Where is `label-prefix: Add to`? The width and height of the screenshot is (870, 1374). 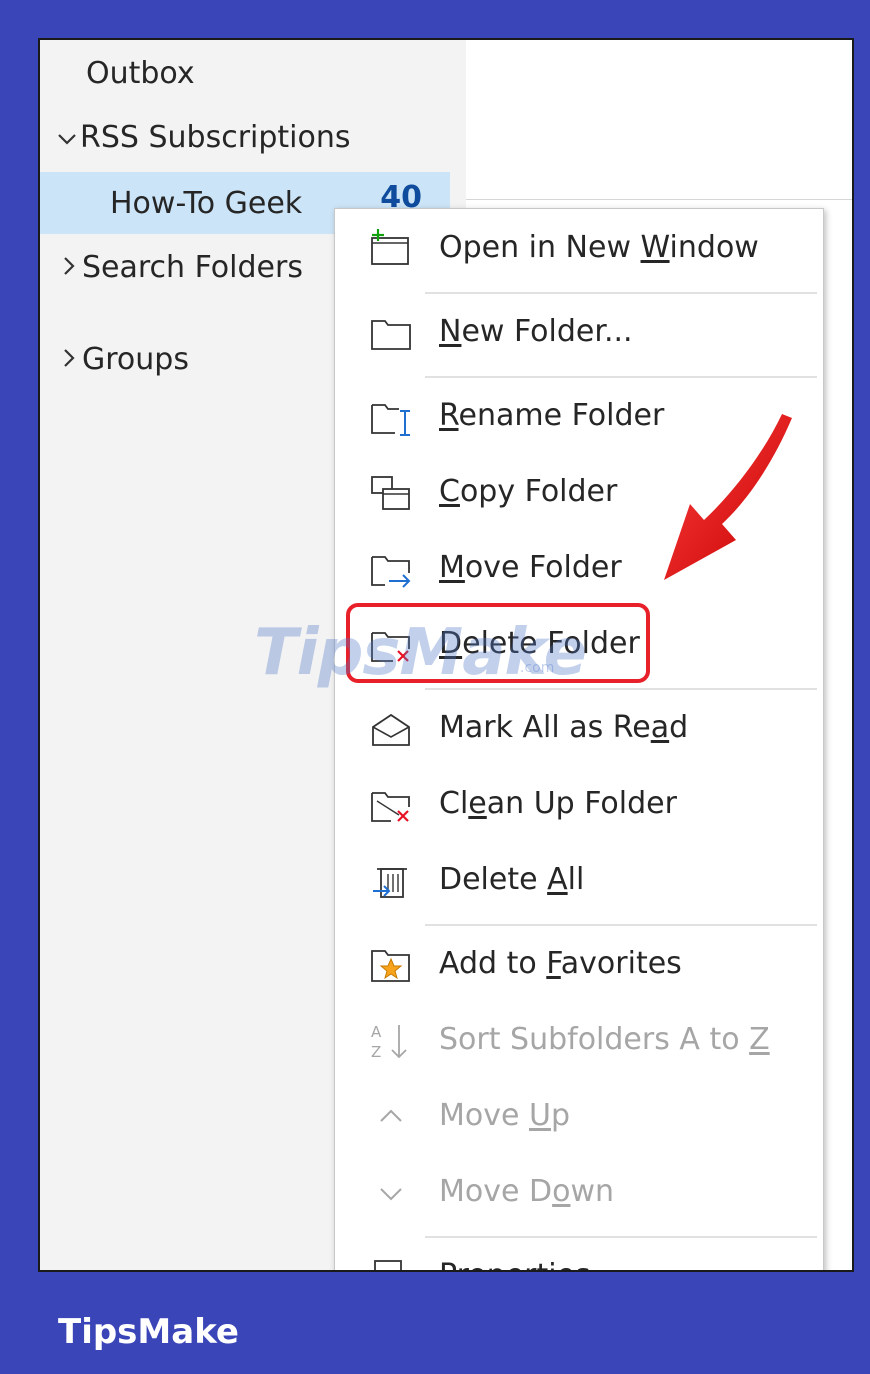
label-prefix: Add to is located at coordinates (493, 963).